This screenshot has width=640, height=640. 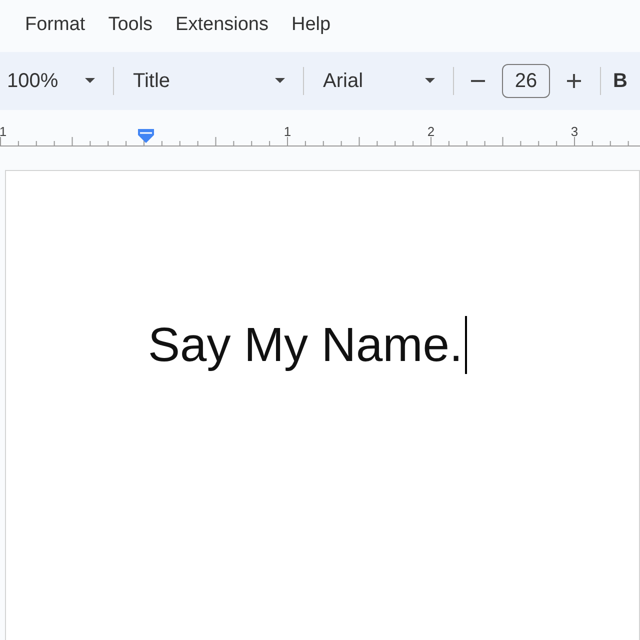 What do you see at coordinates (379, 81) in the screenshot?
I see `font-dropdown: Arial` at bounding box center [379, 81].